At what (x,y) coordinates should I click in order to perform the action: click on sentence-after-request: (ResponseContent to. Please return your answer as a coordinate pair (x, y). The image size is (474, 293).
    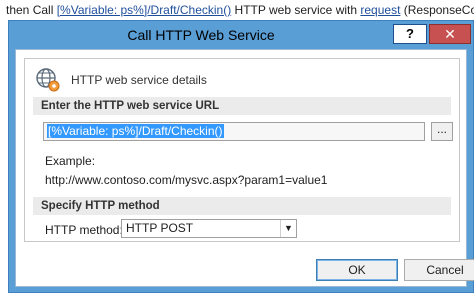
    Looking at the image, I should click on (438, 10).